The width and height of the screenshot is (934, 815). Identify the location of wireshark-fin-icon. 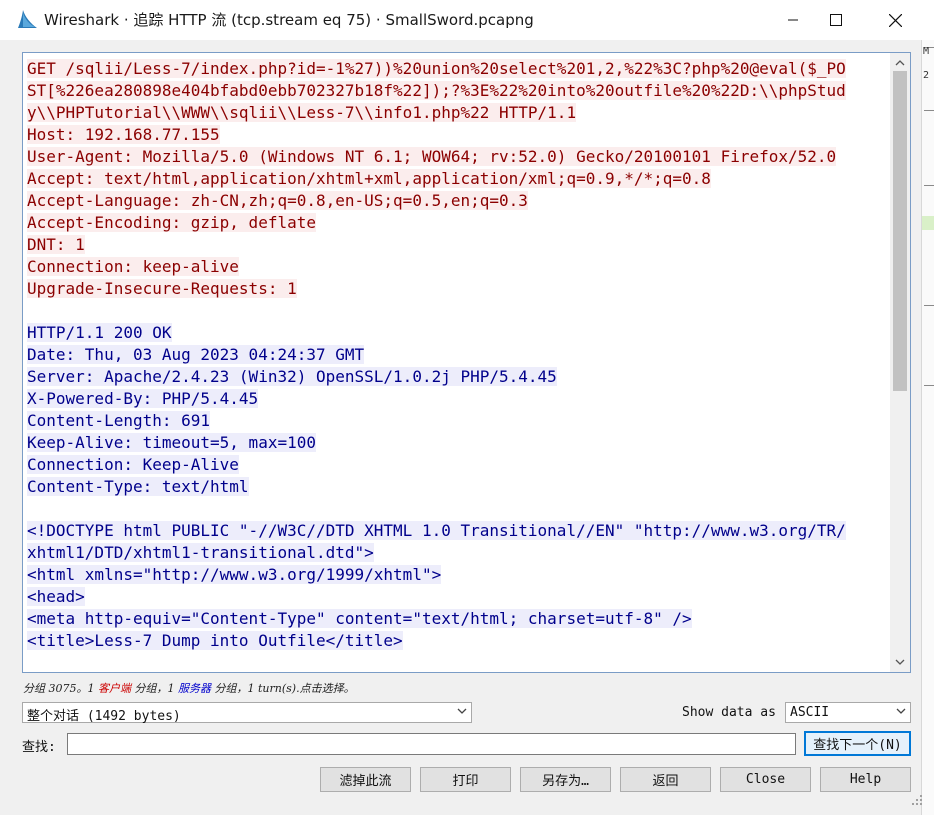
(27, 19).